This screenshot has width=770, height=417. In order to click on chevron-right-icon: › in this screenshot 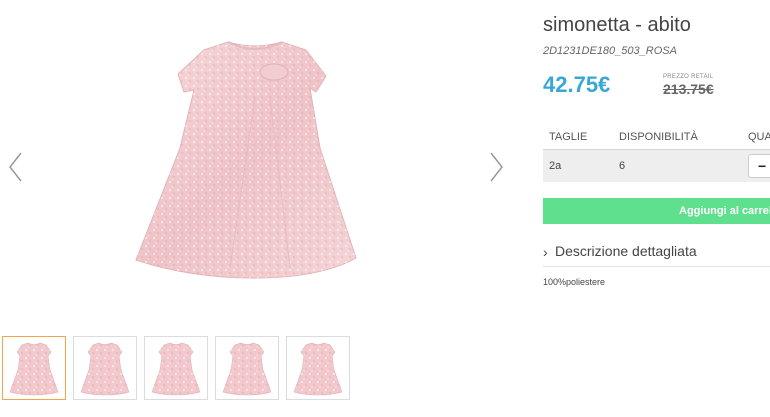, I will do `click(545, 252)`.